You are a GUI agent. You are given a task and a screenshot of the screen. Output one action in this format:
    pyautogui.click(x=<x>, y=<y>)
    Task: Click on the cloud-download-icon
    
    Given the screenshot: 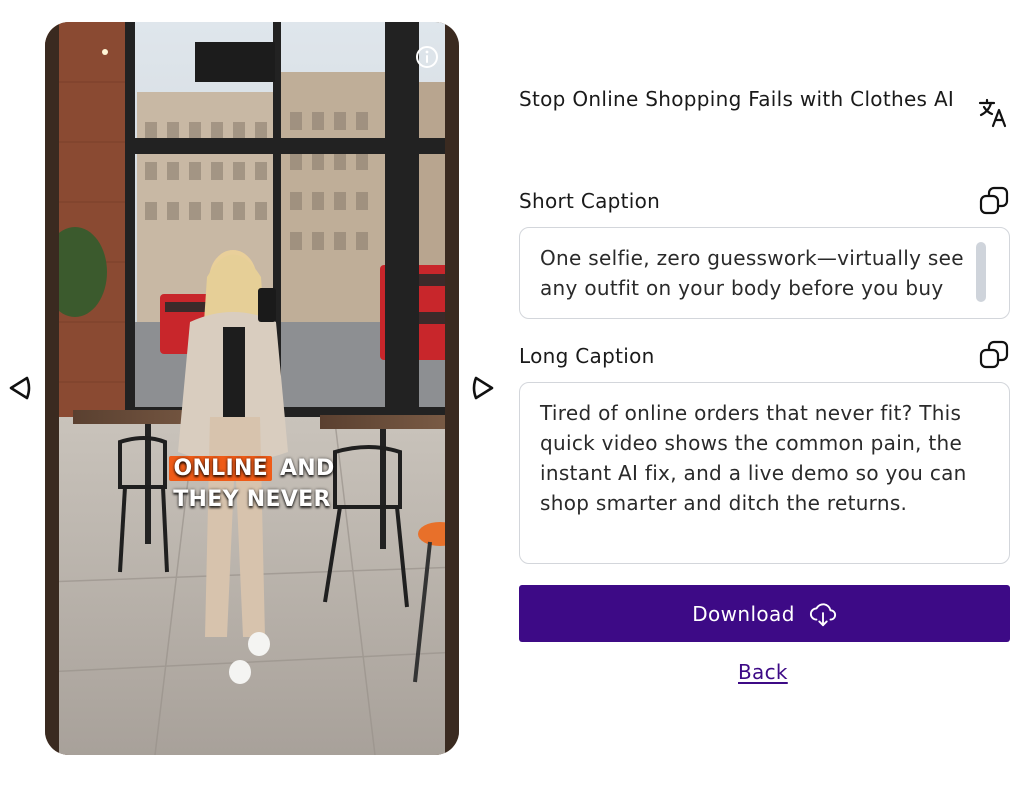 What is the action you would take?
    pyautogui.click(x=822, y=614)
    